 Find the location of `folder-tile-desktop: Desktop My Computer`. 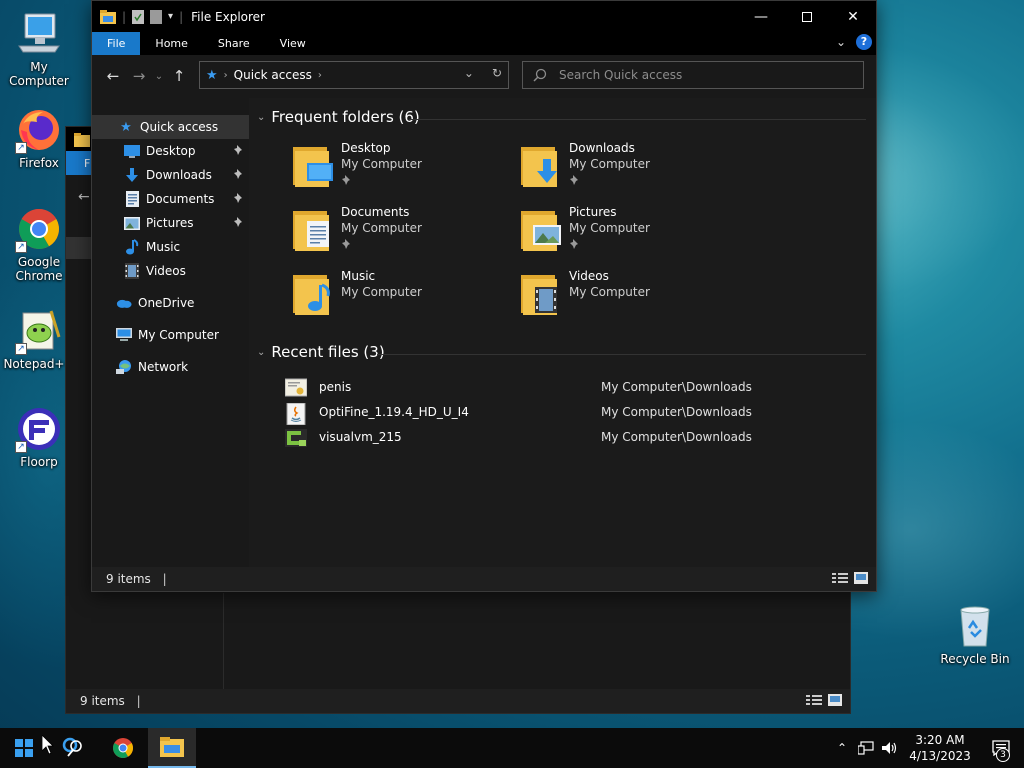

folder-tile-desktop: Desktop My Computer is located at coordinates (403, 169).